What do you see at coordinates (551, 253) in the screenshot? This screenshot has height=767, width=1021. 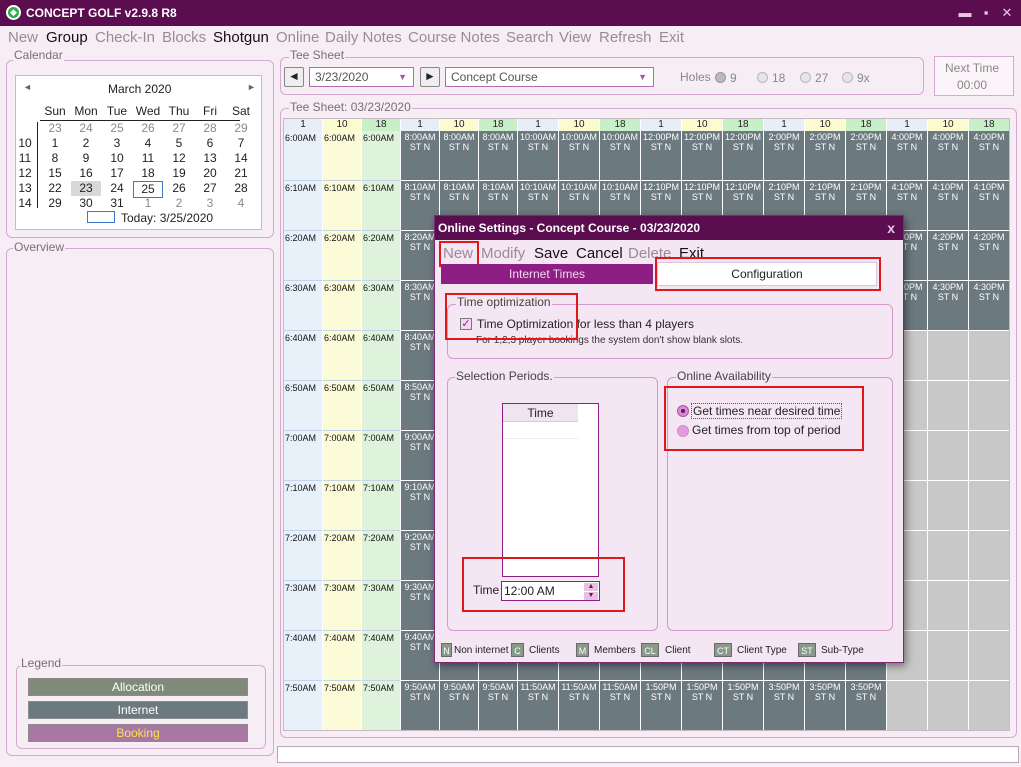 I see `dialog-save-button: Save` at bounding box center [551, 253].